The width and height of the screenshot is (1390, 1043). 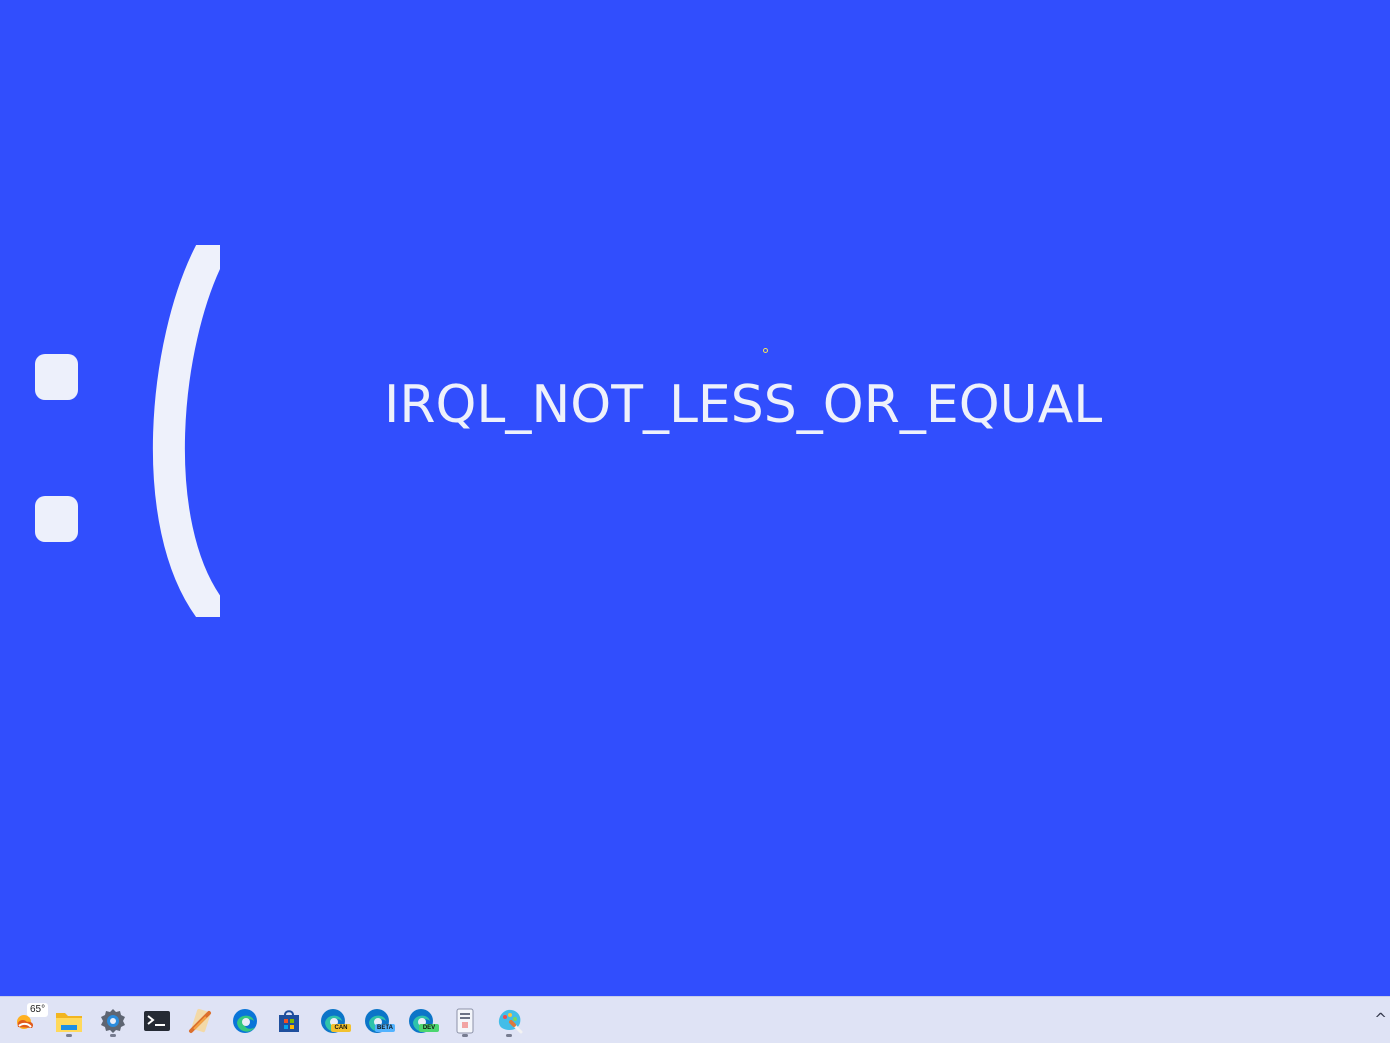 What do you see at coordinates (695, 1019) in the screenshot?
I see `taskbar: 65° CAN BETA DEV ^` at bounding box center [695, 1019].